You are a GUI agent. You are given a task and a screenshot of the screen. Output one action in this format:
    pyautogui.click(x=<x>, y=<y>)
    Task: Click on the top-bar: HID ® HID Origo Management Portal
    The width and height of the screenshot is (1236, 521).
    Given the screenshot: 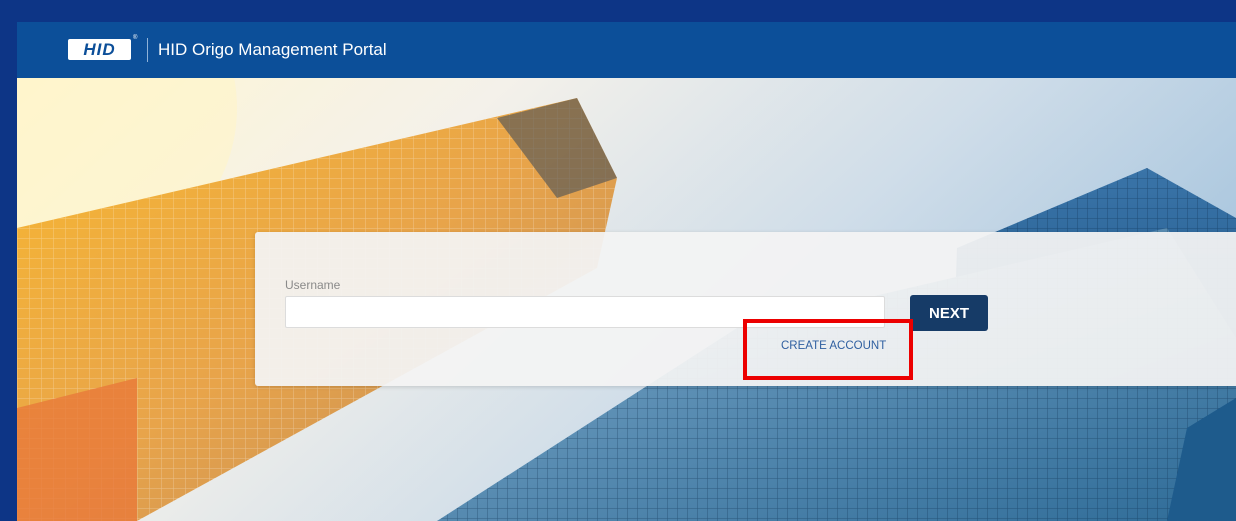 What is the action you would take?
    pyautogui.click(x=626, y=50)
    